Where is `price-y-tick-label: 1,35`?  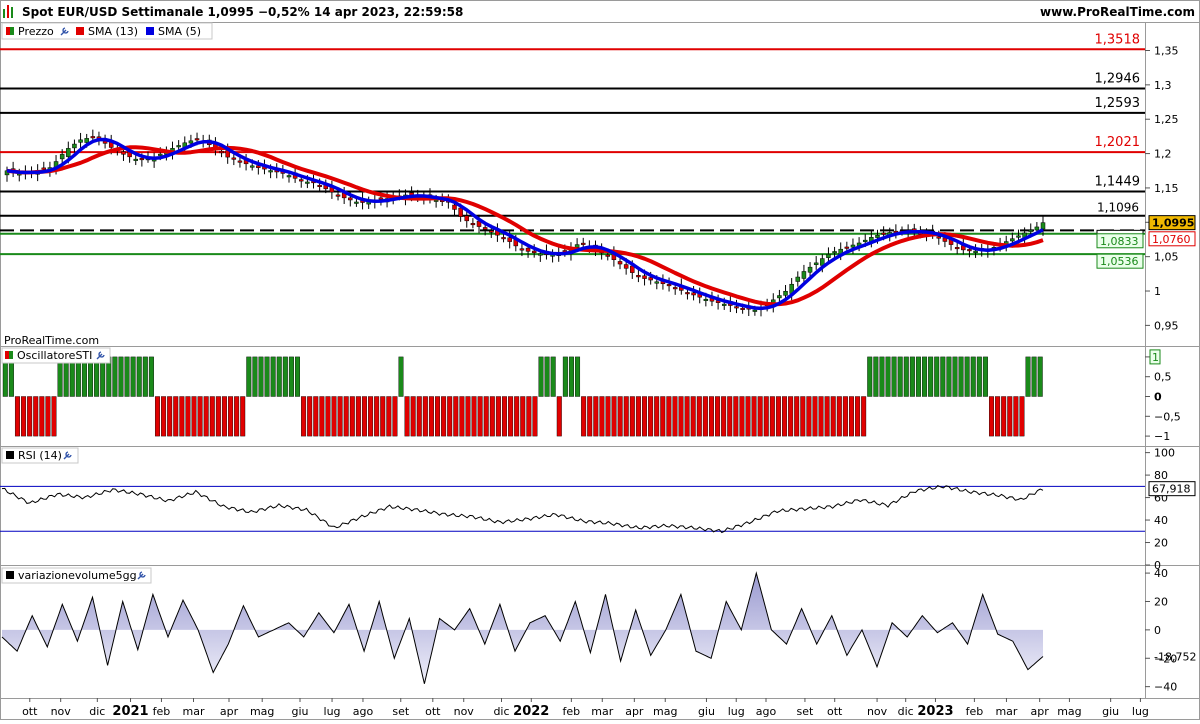 price-y-tick-label: 1,35 is located at coordinates (1166, 50).